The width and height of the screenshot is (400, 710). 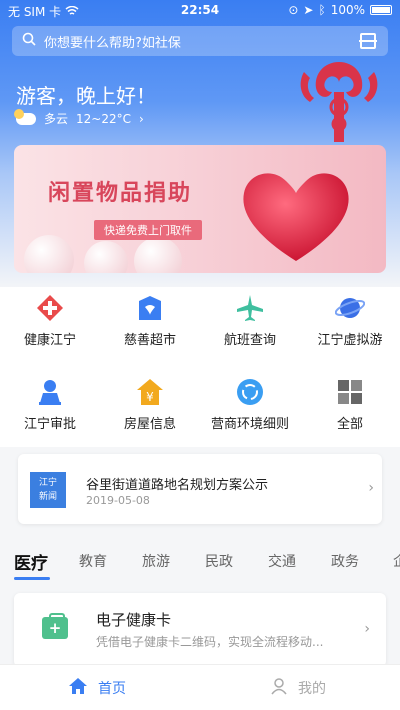 What do you see at coordinates (350, 340) in the screenshot?
I see `service-label: 江宁虚拟游` at bounding box center [350, 340].